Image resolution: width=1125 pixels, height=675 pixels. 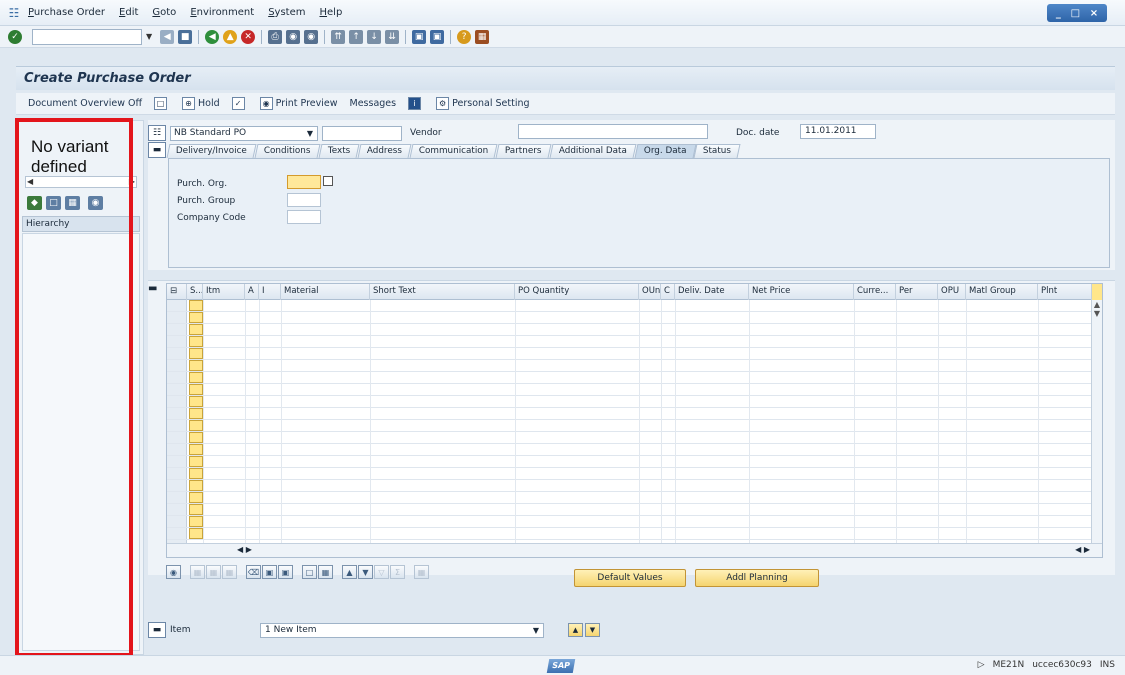 What do you see at coordinates (81, 182) in the screenshot?
I see `panel-scrollbar: ◀ ▶` at bounding box center [81, 182].